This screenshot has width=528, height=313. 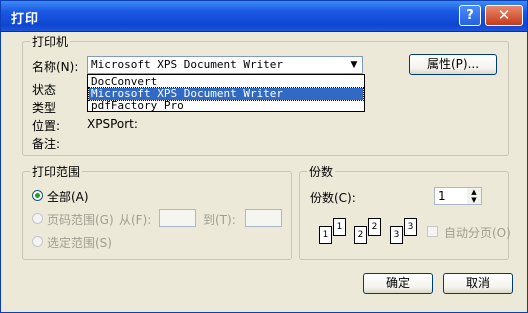 I want to click on printer-select-value: Microsoft XPS Document Writer, so click(x=187, y=64).